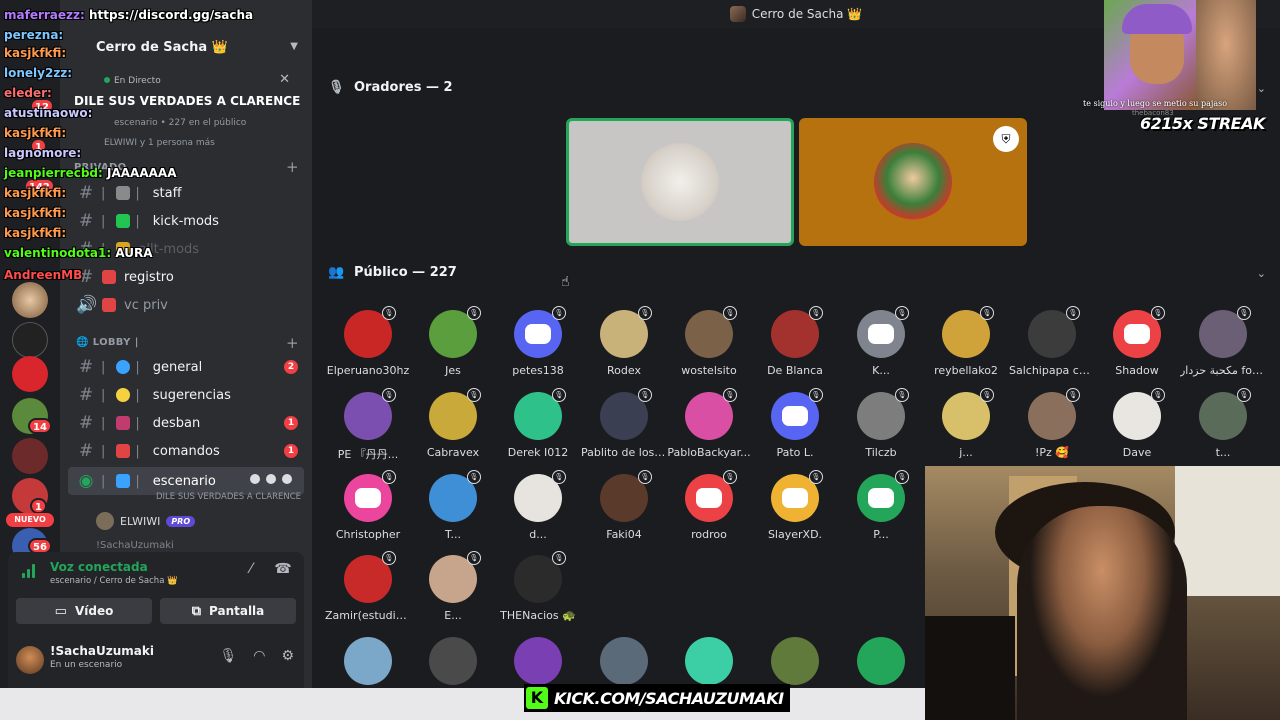 This screenshot has height=720, width=1280. Describe the element at coordinates (156, 664) in the screenshot. I see `user-panel: !SachaUzumaki En un escenario 🎙 ◠ ⚙` at that location.